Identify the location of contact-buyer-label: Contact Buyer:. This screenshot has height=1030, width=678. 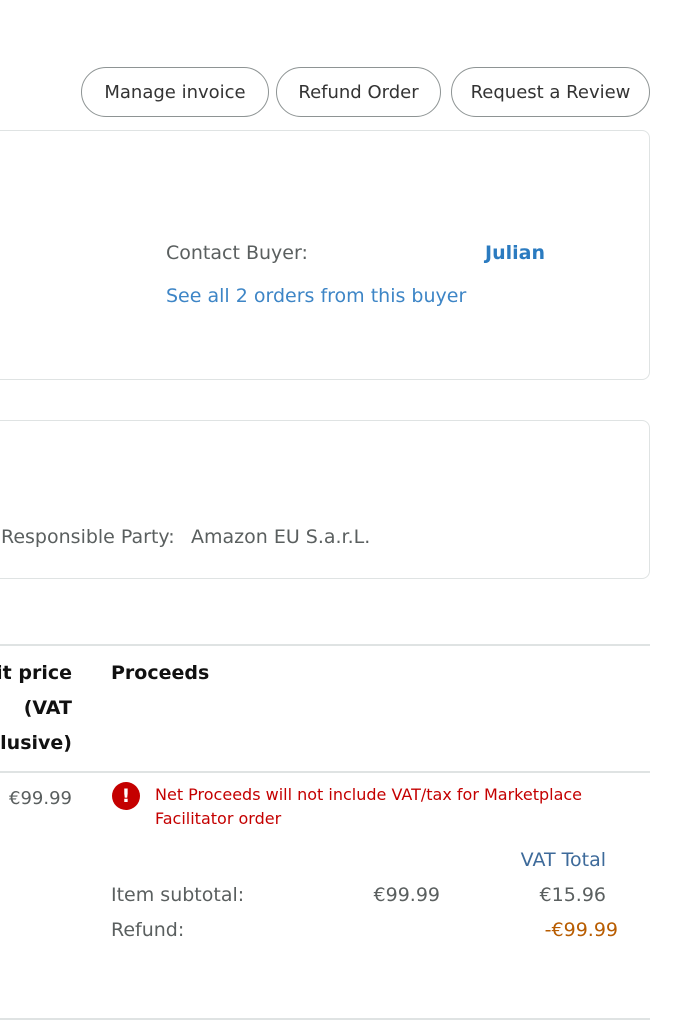
(237, 253).